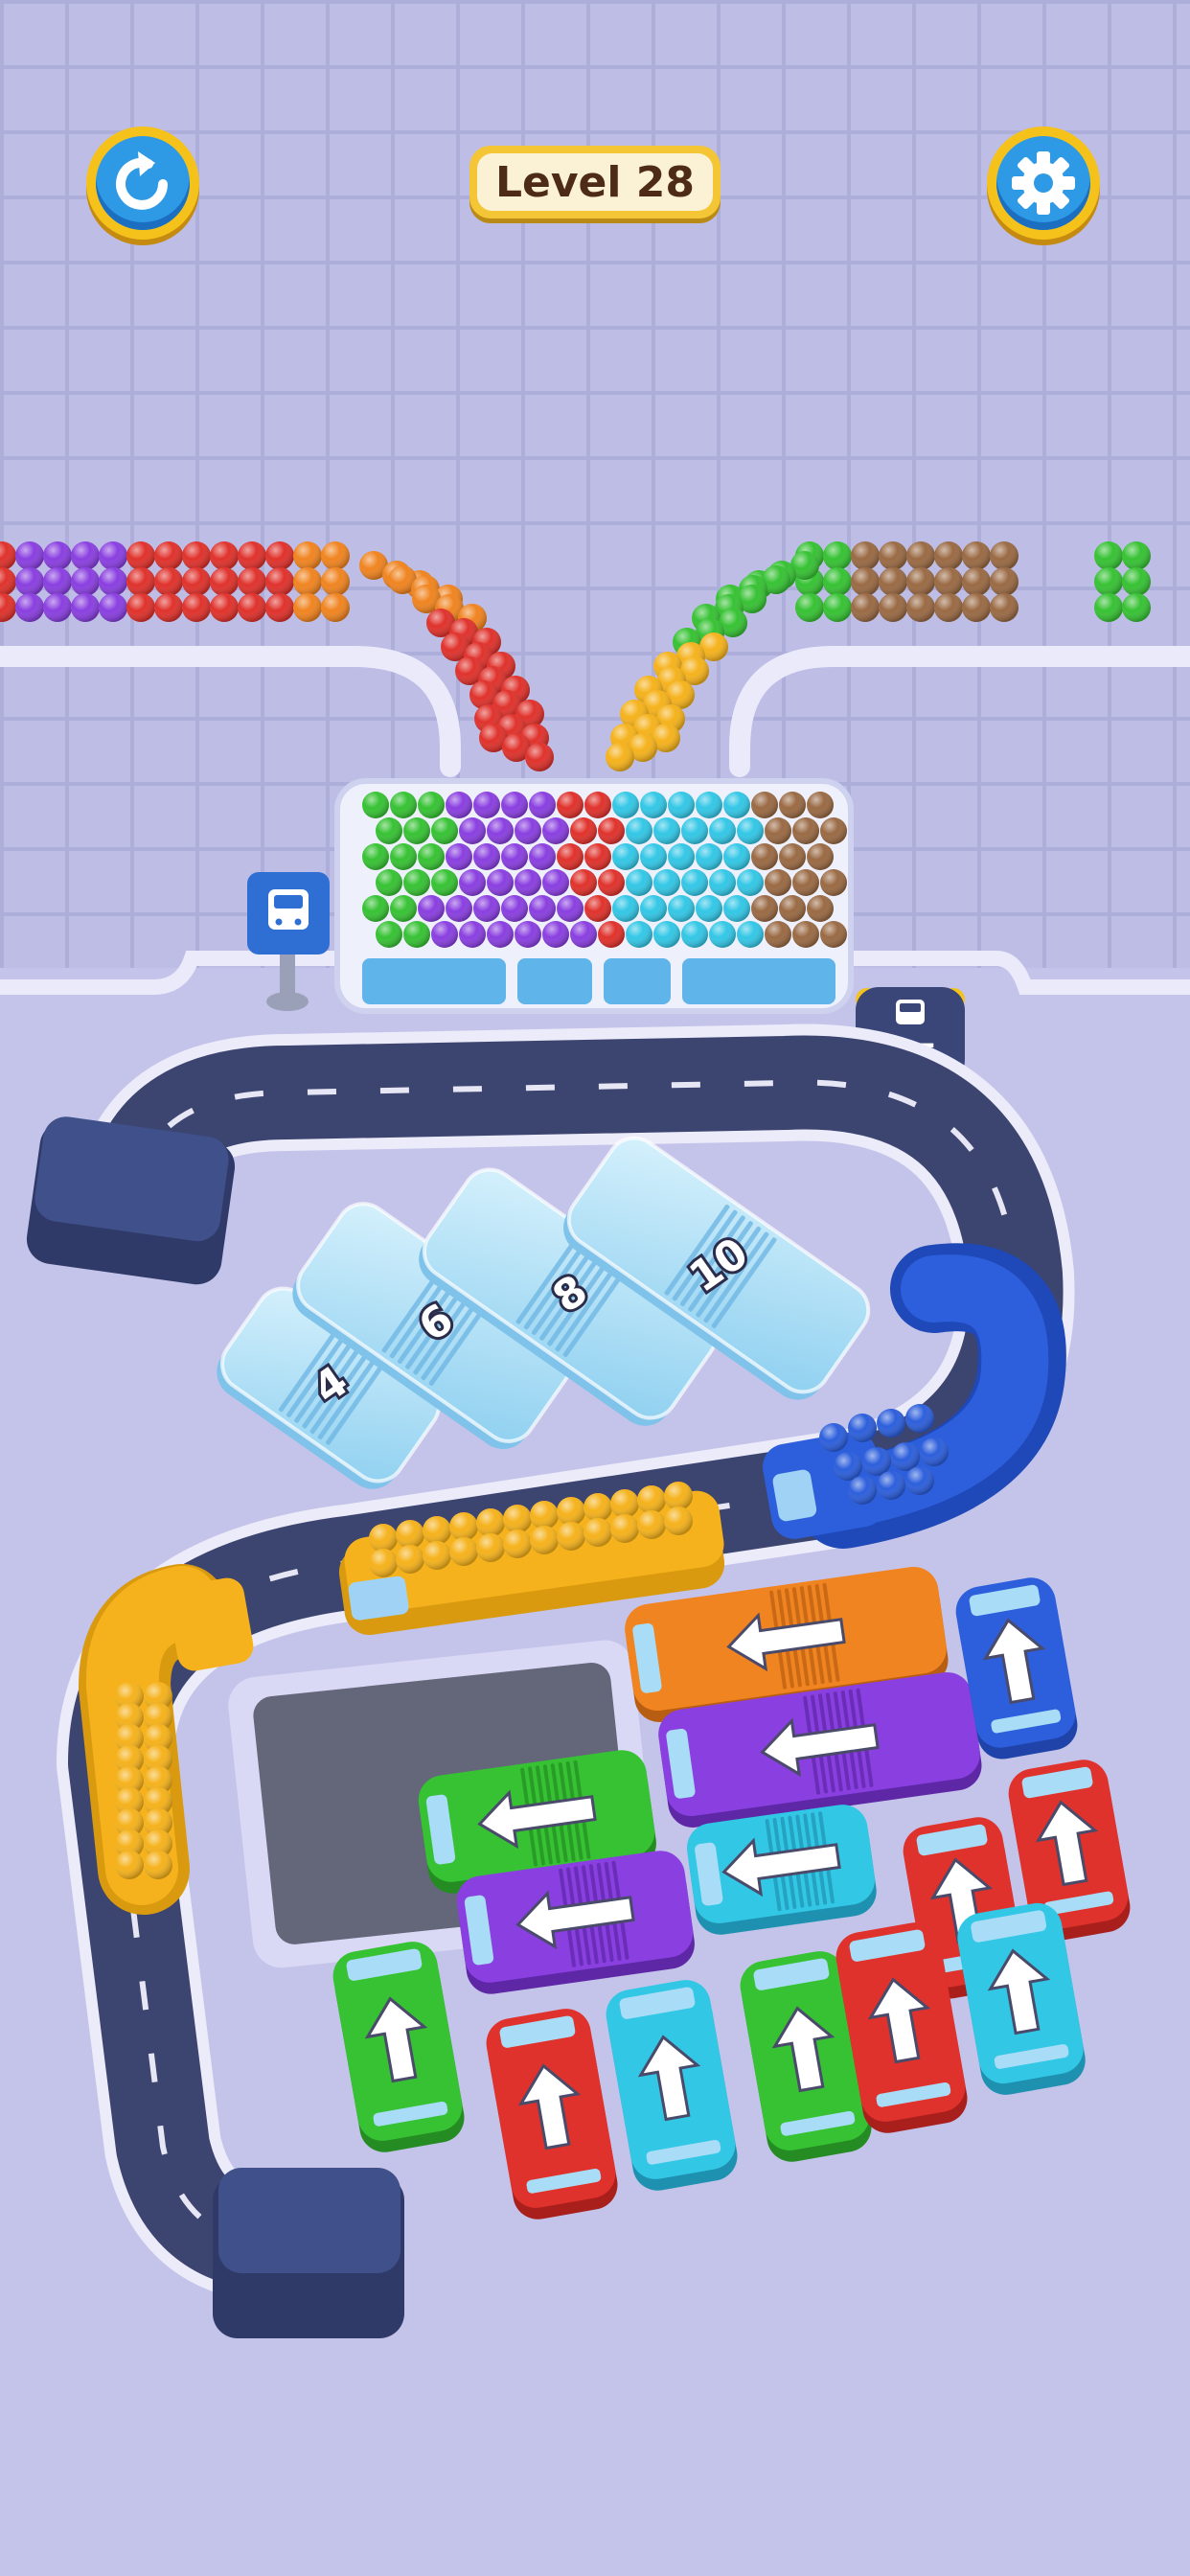 The image size is (1190, 2576). What do you see at coordinates (288, 909) in the screenshot?
I see `bus-stop-icon` at bounding box center [288, 909].